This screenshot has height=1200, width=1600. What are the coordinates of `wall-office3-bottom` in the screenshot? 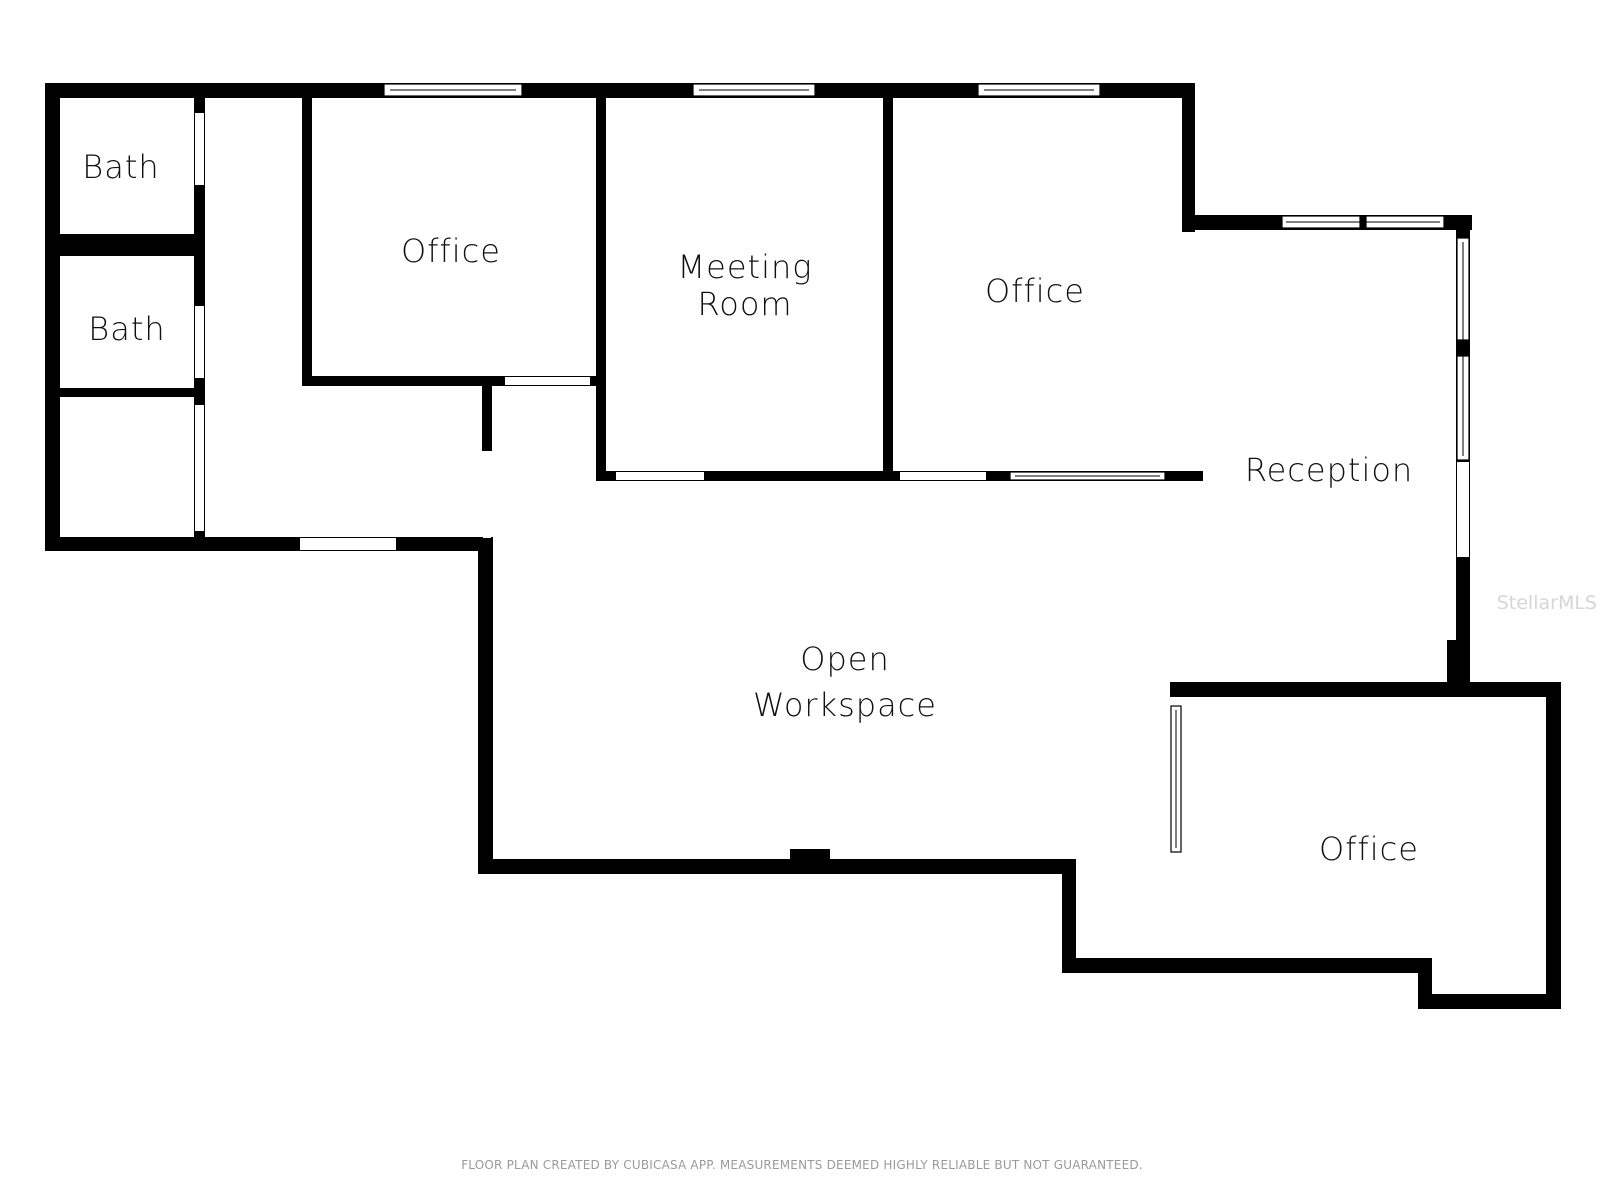 It's located at (1489, 1001).